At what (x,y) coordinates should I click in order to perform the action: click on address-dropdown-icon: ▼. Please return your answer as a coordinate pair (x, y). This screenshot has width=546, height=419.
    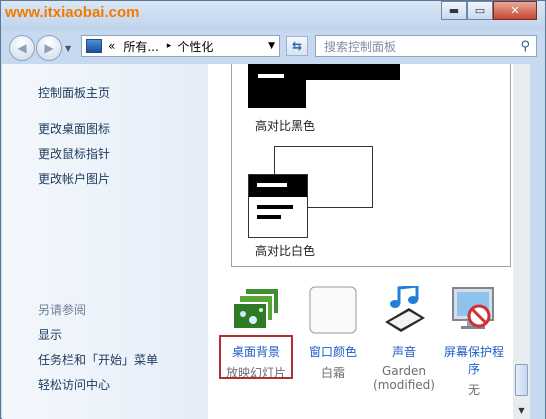
    Looking at the image, I should click on (271, 46).